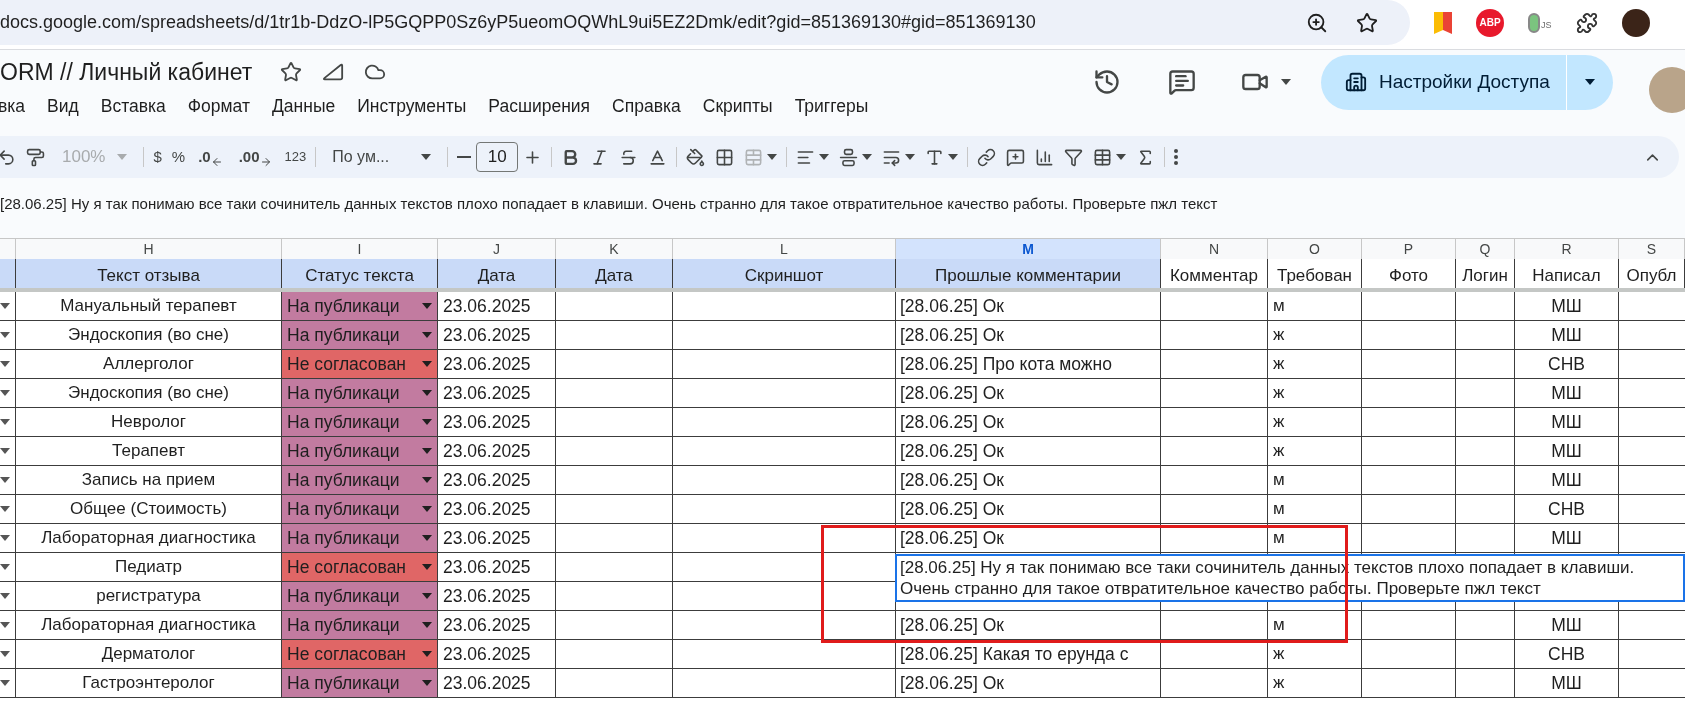  What do you see at coordinates (255, 157) in the screenshot?
I see `increase-decimals-button: .00` at bounding box center [255, 157].